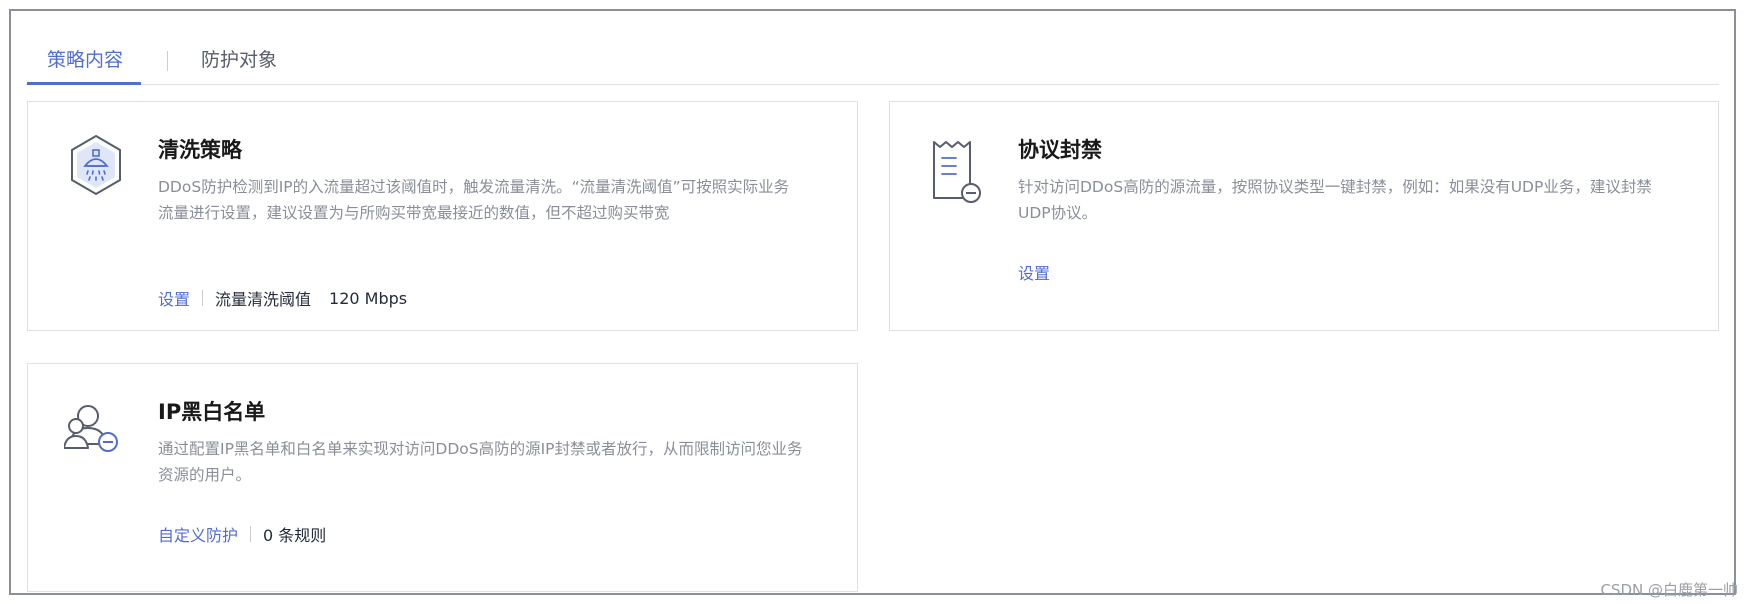 This screenshot has width=1746, height=604. I want to click on shield-shower-icon, so click(96, 167).